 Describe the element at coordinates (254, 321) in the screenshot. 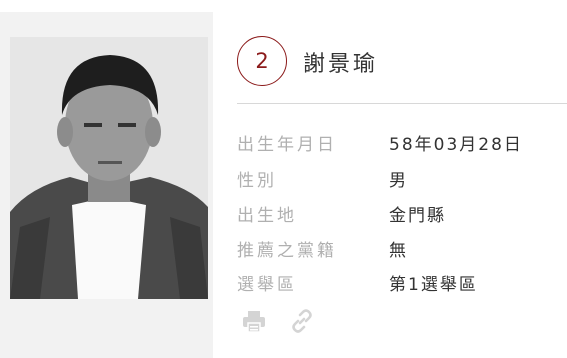

I see `print-icon` at that location.